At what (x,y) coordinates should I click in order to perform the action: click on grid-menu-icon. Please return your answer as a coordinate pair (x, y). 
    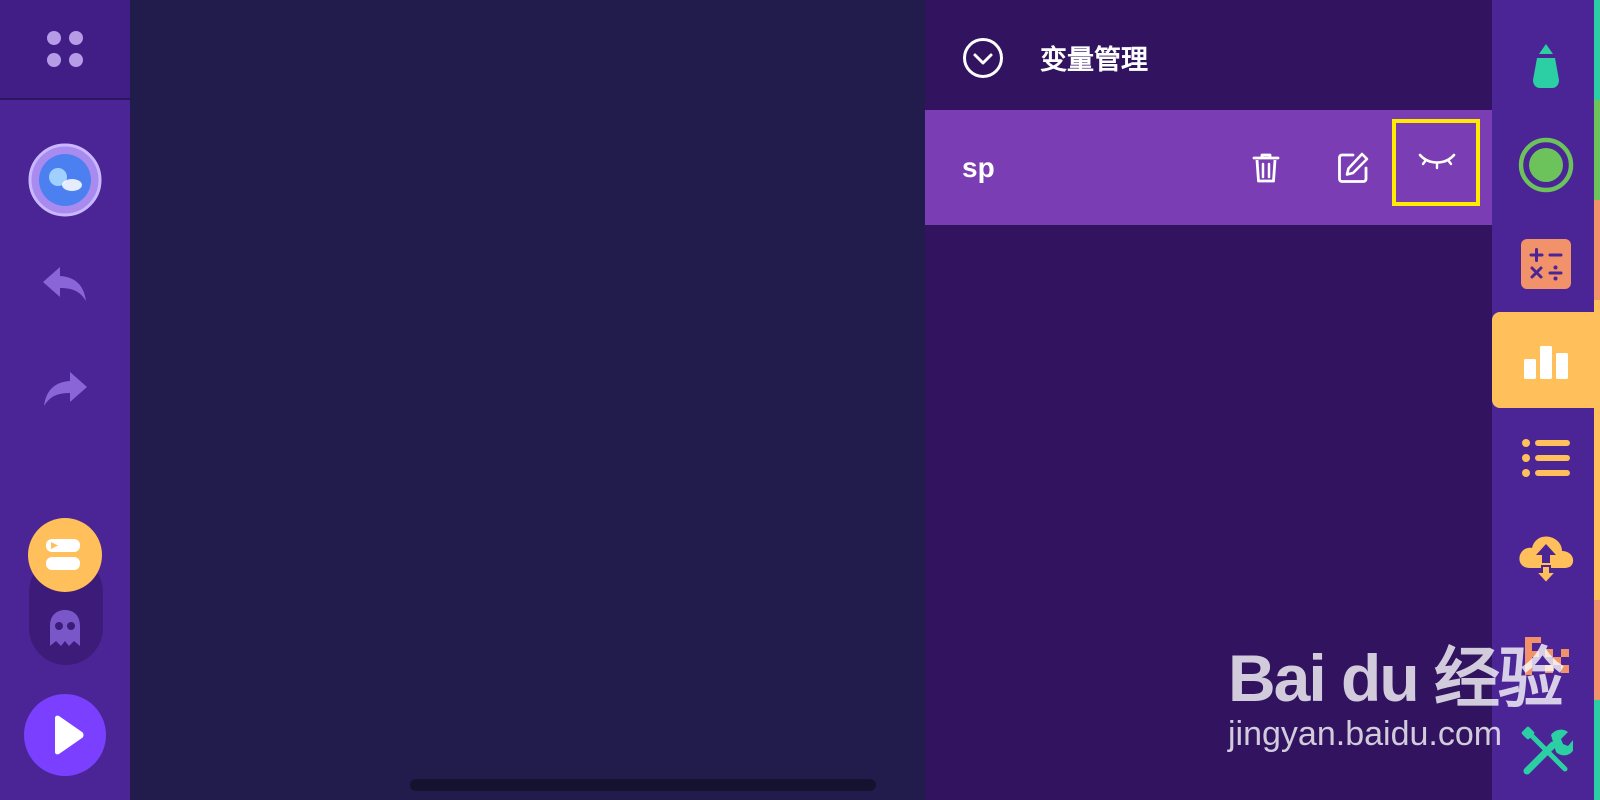
    Looking at the image, I should click on (65, 49).